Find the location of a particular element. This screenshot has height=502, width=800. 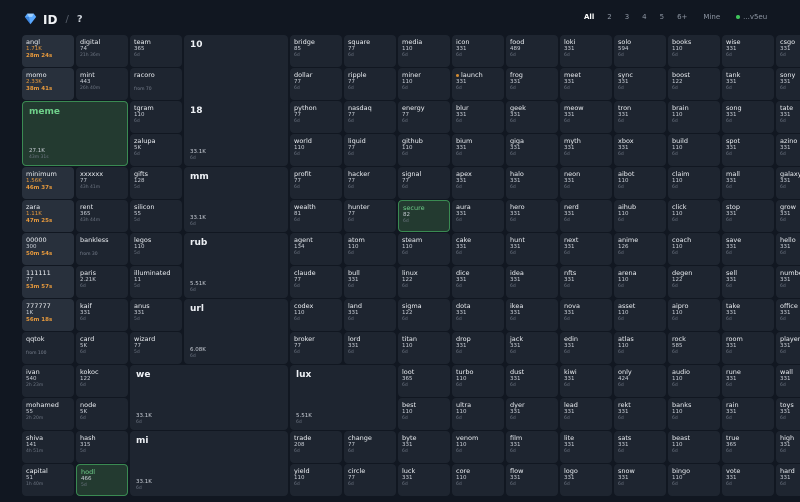

name-tile-illuminated: illuminated 11 5d is located at coordinates (156, 282).